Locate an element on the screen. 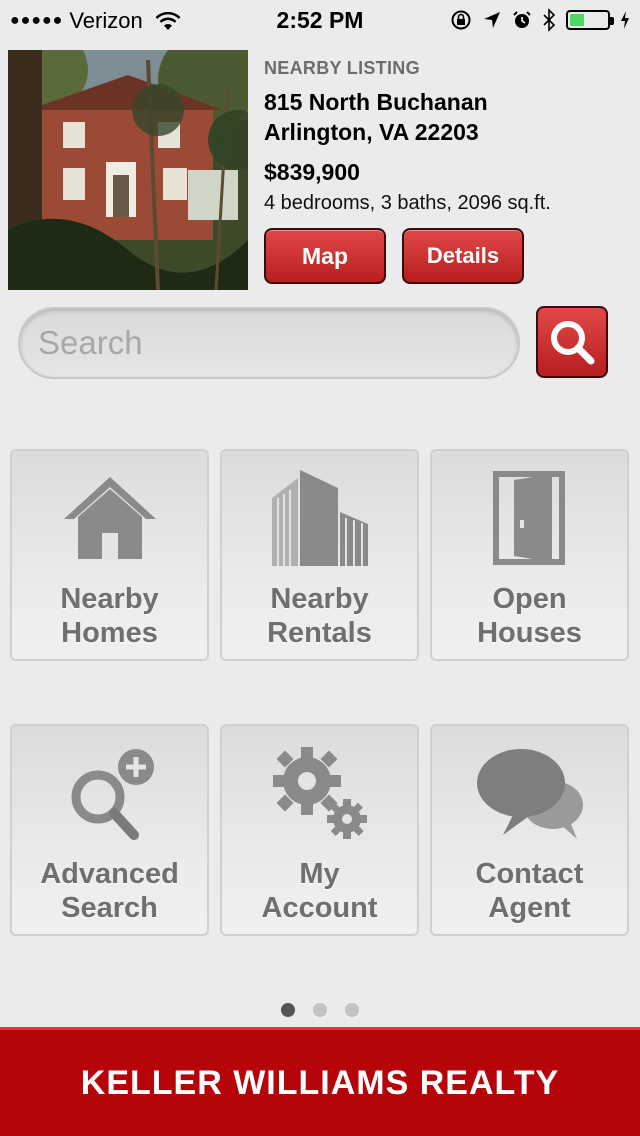 This screenshot has width=640, height=1136. tile-my-account: My Account is located at coordinates (319, 830).